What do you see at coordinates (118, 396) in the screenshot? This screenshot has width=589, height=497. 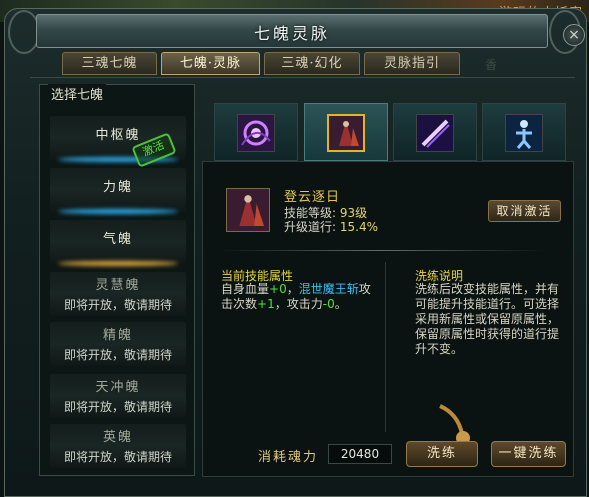 I see `spirit-item-tianchong: 天冲魄 即将开放，敬请期待` at bounding box center [118, 396].